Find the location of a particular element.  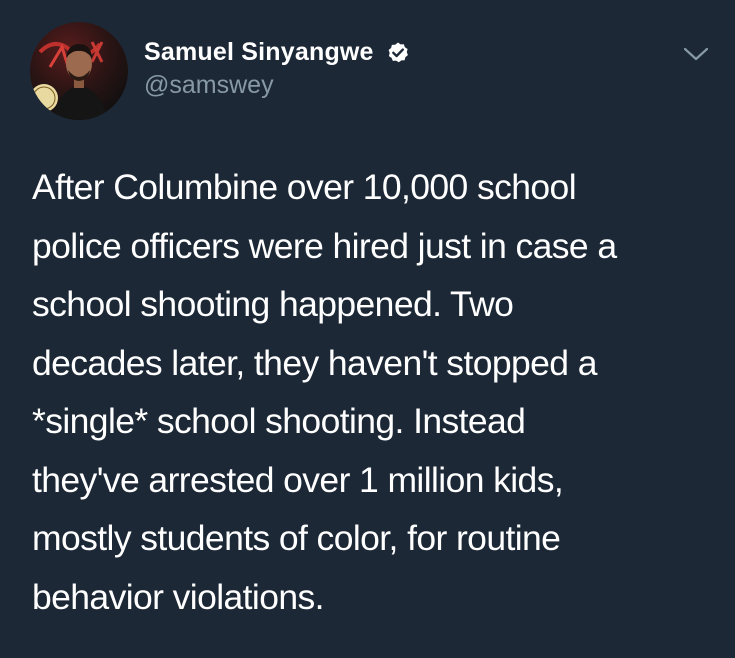

display-name: Samuel Sinyangwe is located at coordinates (259, 52).